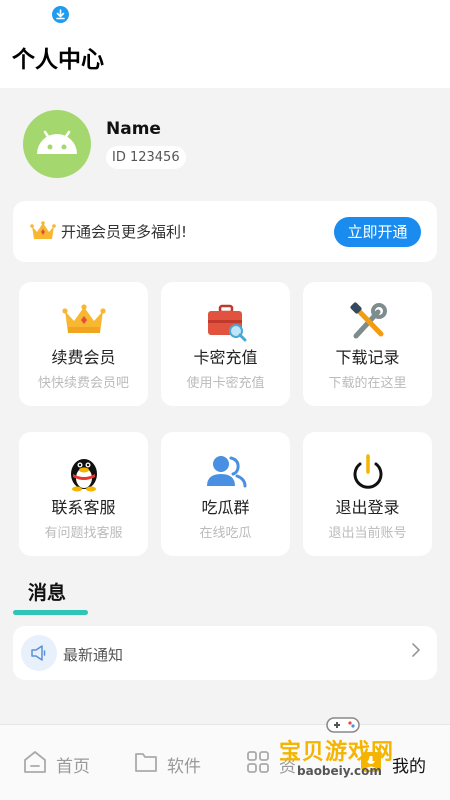  I want to click on user-id-badge: ID 123456, so click(146, 157).